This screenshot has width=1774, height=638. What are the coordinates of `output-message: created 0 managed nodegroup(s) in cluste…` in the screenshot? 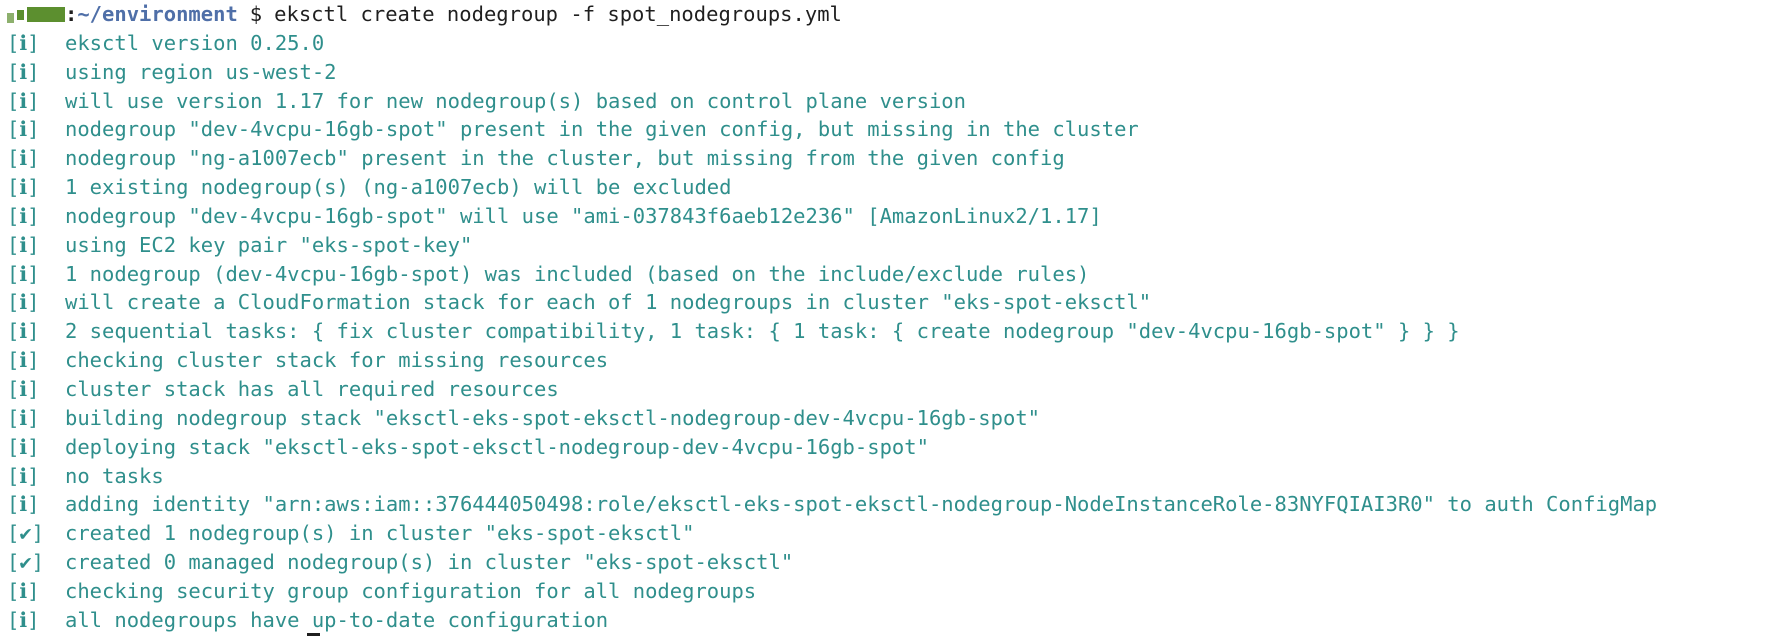 It's located at (429, 562).